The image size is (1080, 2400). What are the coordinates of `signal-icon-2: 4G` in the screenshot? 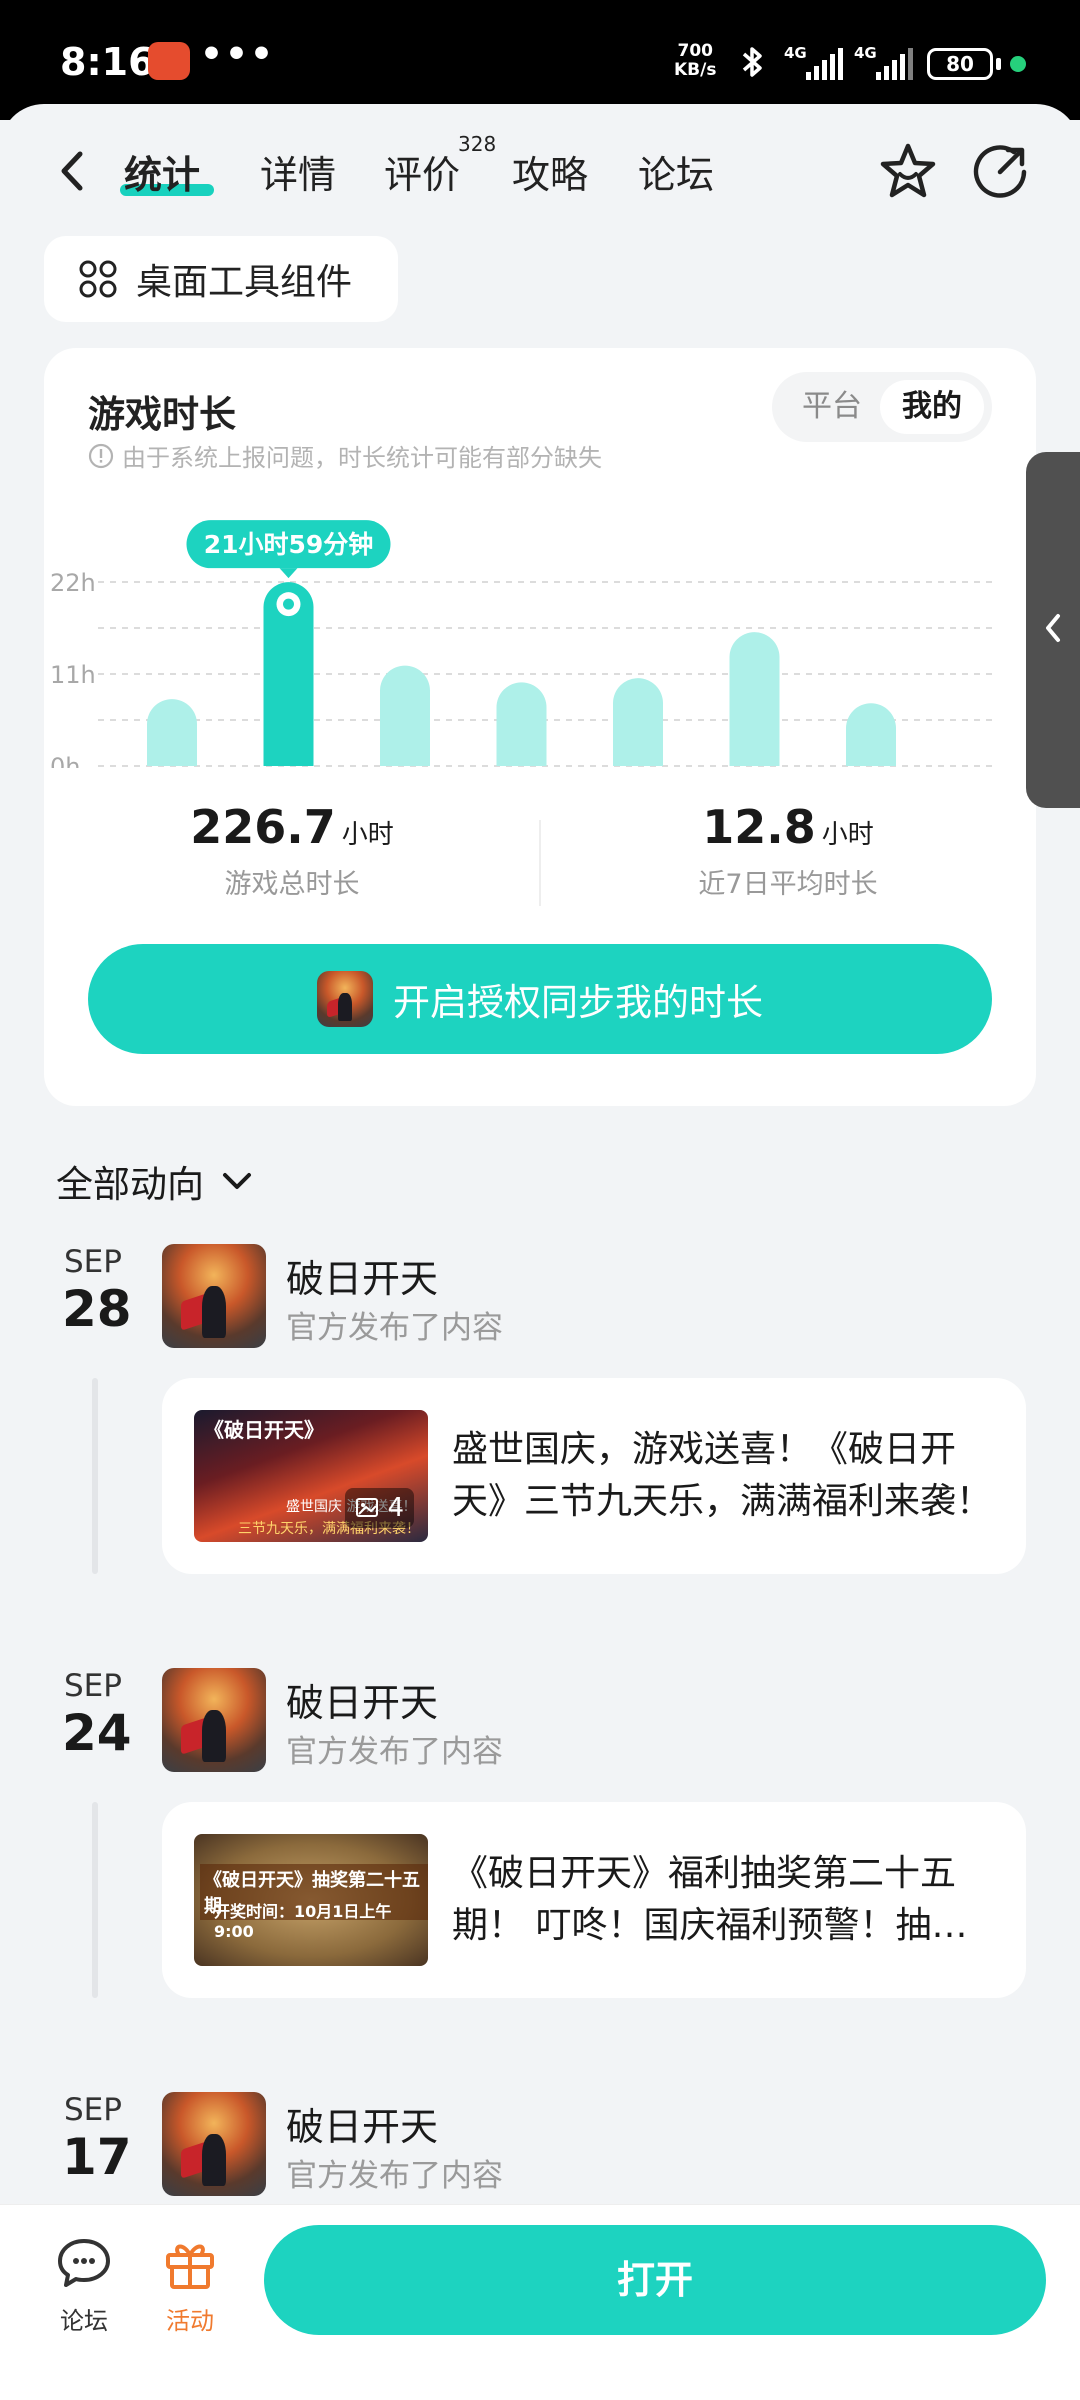 It's located at (883, 62).